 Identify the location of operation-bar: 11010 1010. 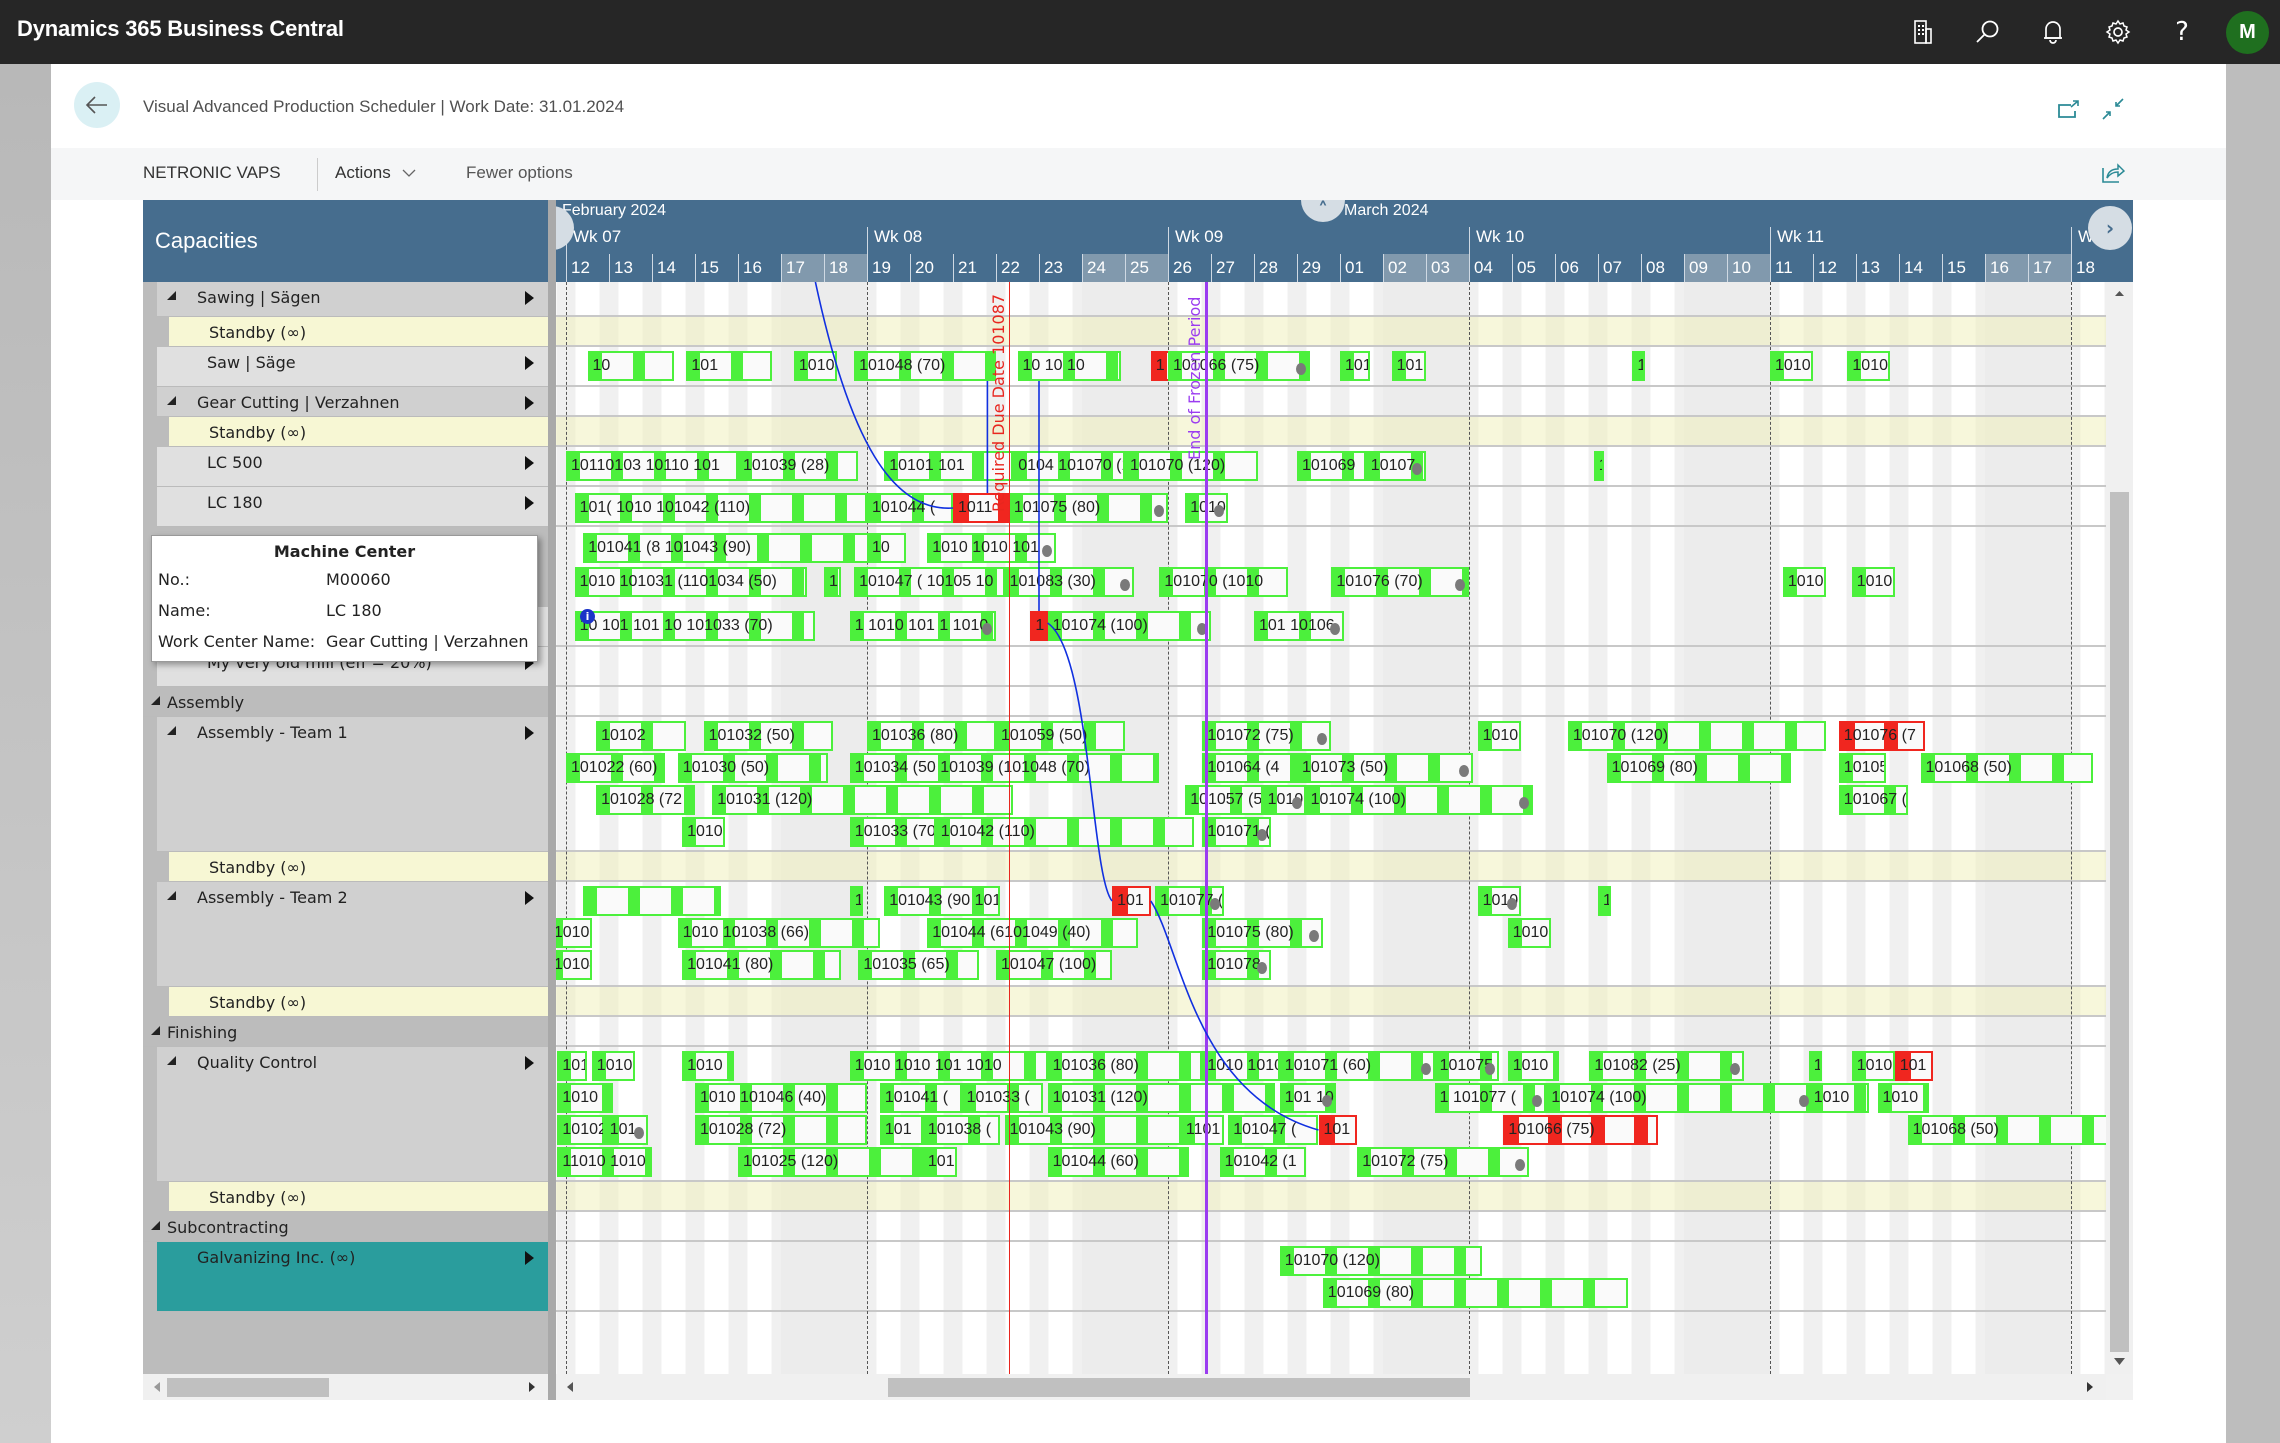
(604, 1162).